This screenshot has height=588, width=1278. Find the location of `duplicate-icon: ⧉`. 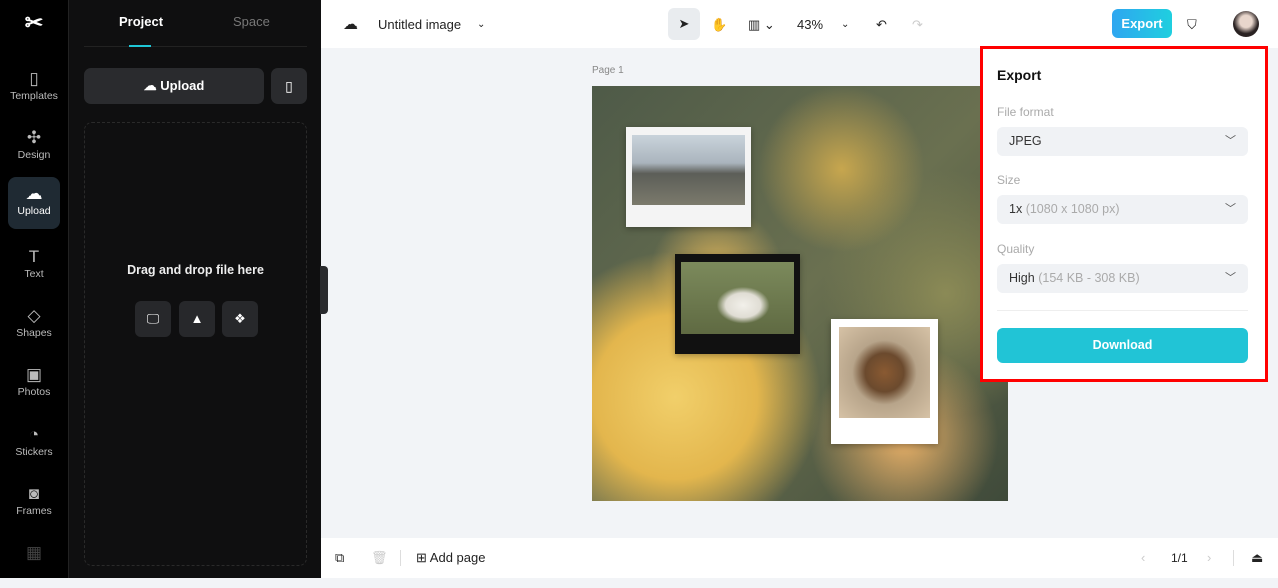

duplicate-icon: ⧉ is located at coordinates (340, 557).